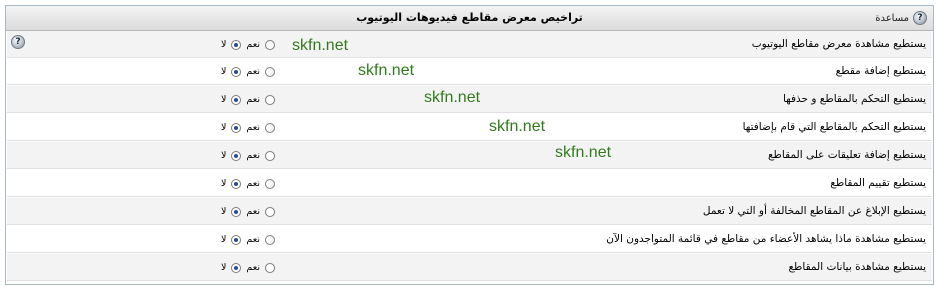 This screenshot has width=941, height=286. Describe the element at coordinates (880, 71) in the screenshot. I see `permission-label: يستطيع إضافة مقطع` at that location.